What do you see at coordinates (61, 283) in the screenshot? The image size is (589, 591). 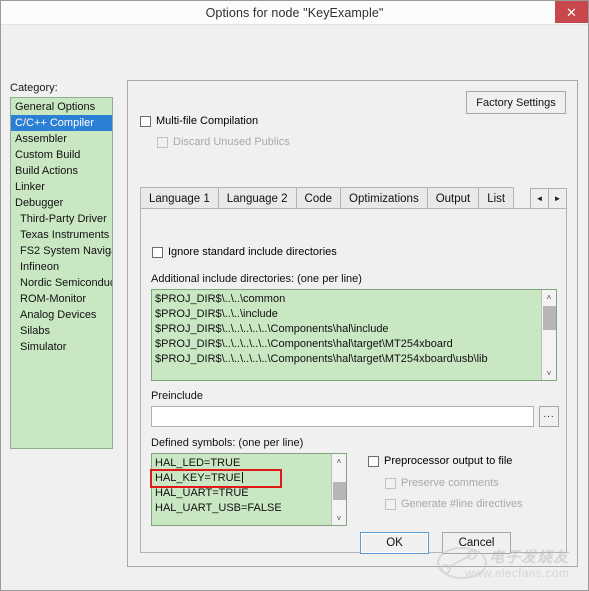 I see `category-item-nordic-semiconductor: Nordic Semiconductor` at bounding box center [61, 283].